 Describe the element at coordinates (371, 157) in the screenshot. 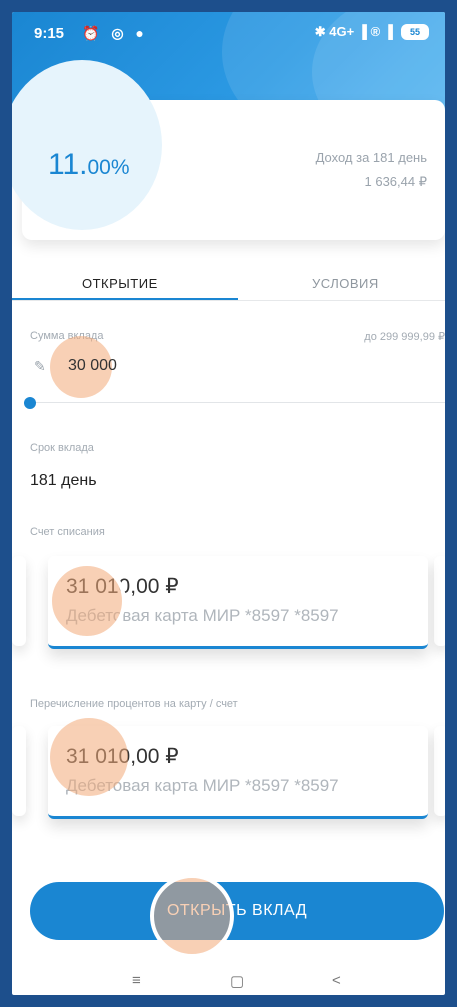

I see `income-label: Доход за 181 день` at that location.